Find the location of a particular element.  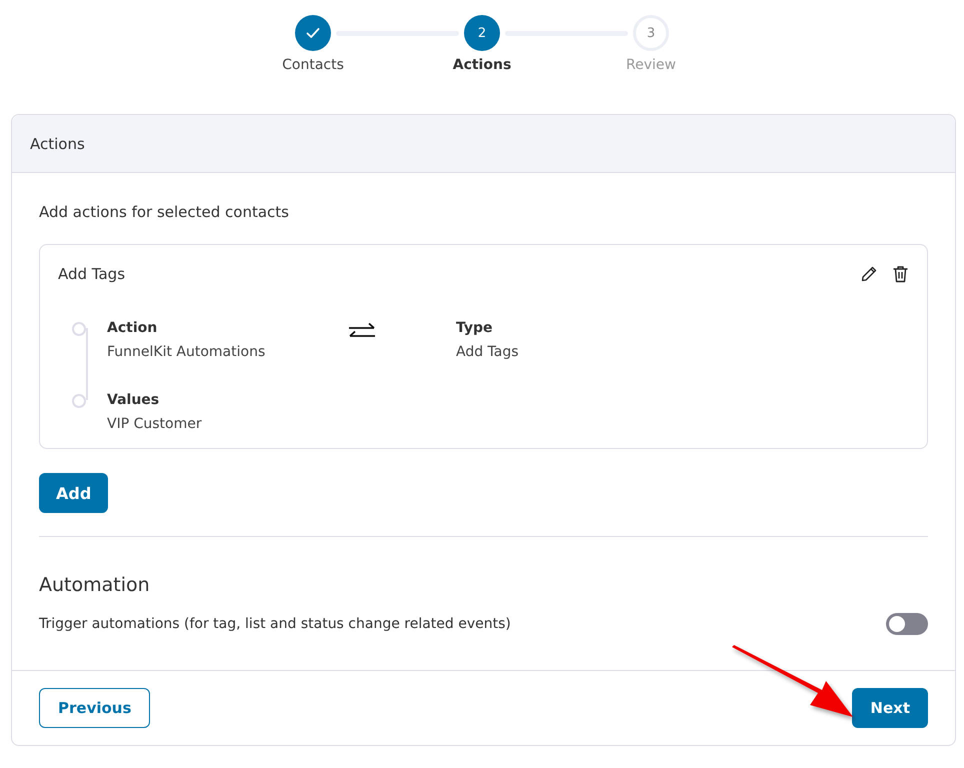

toggle-label: Trigger automations (for tag, list and status change related events) is located at coordinates (275, 624).